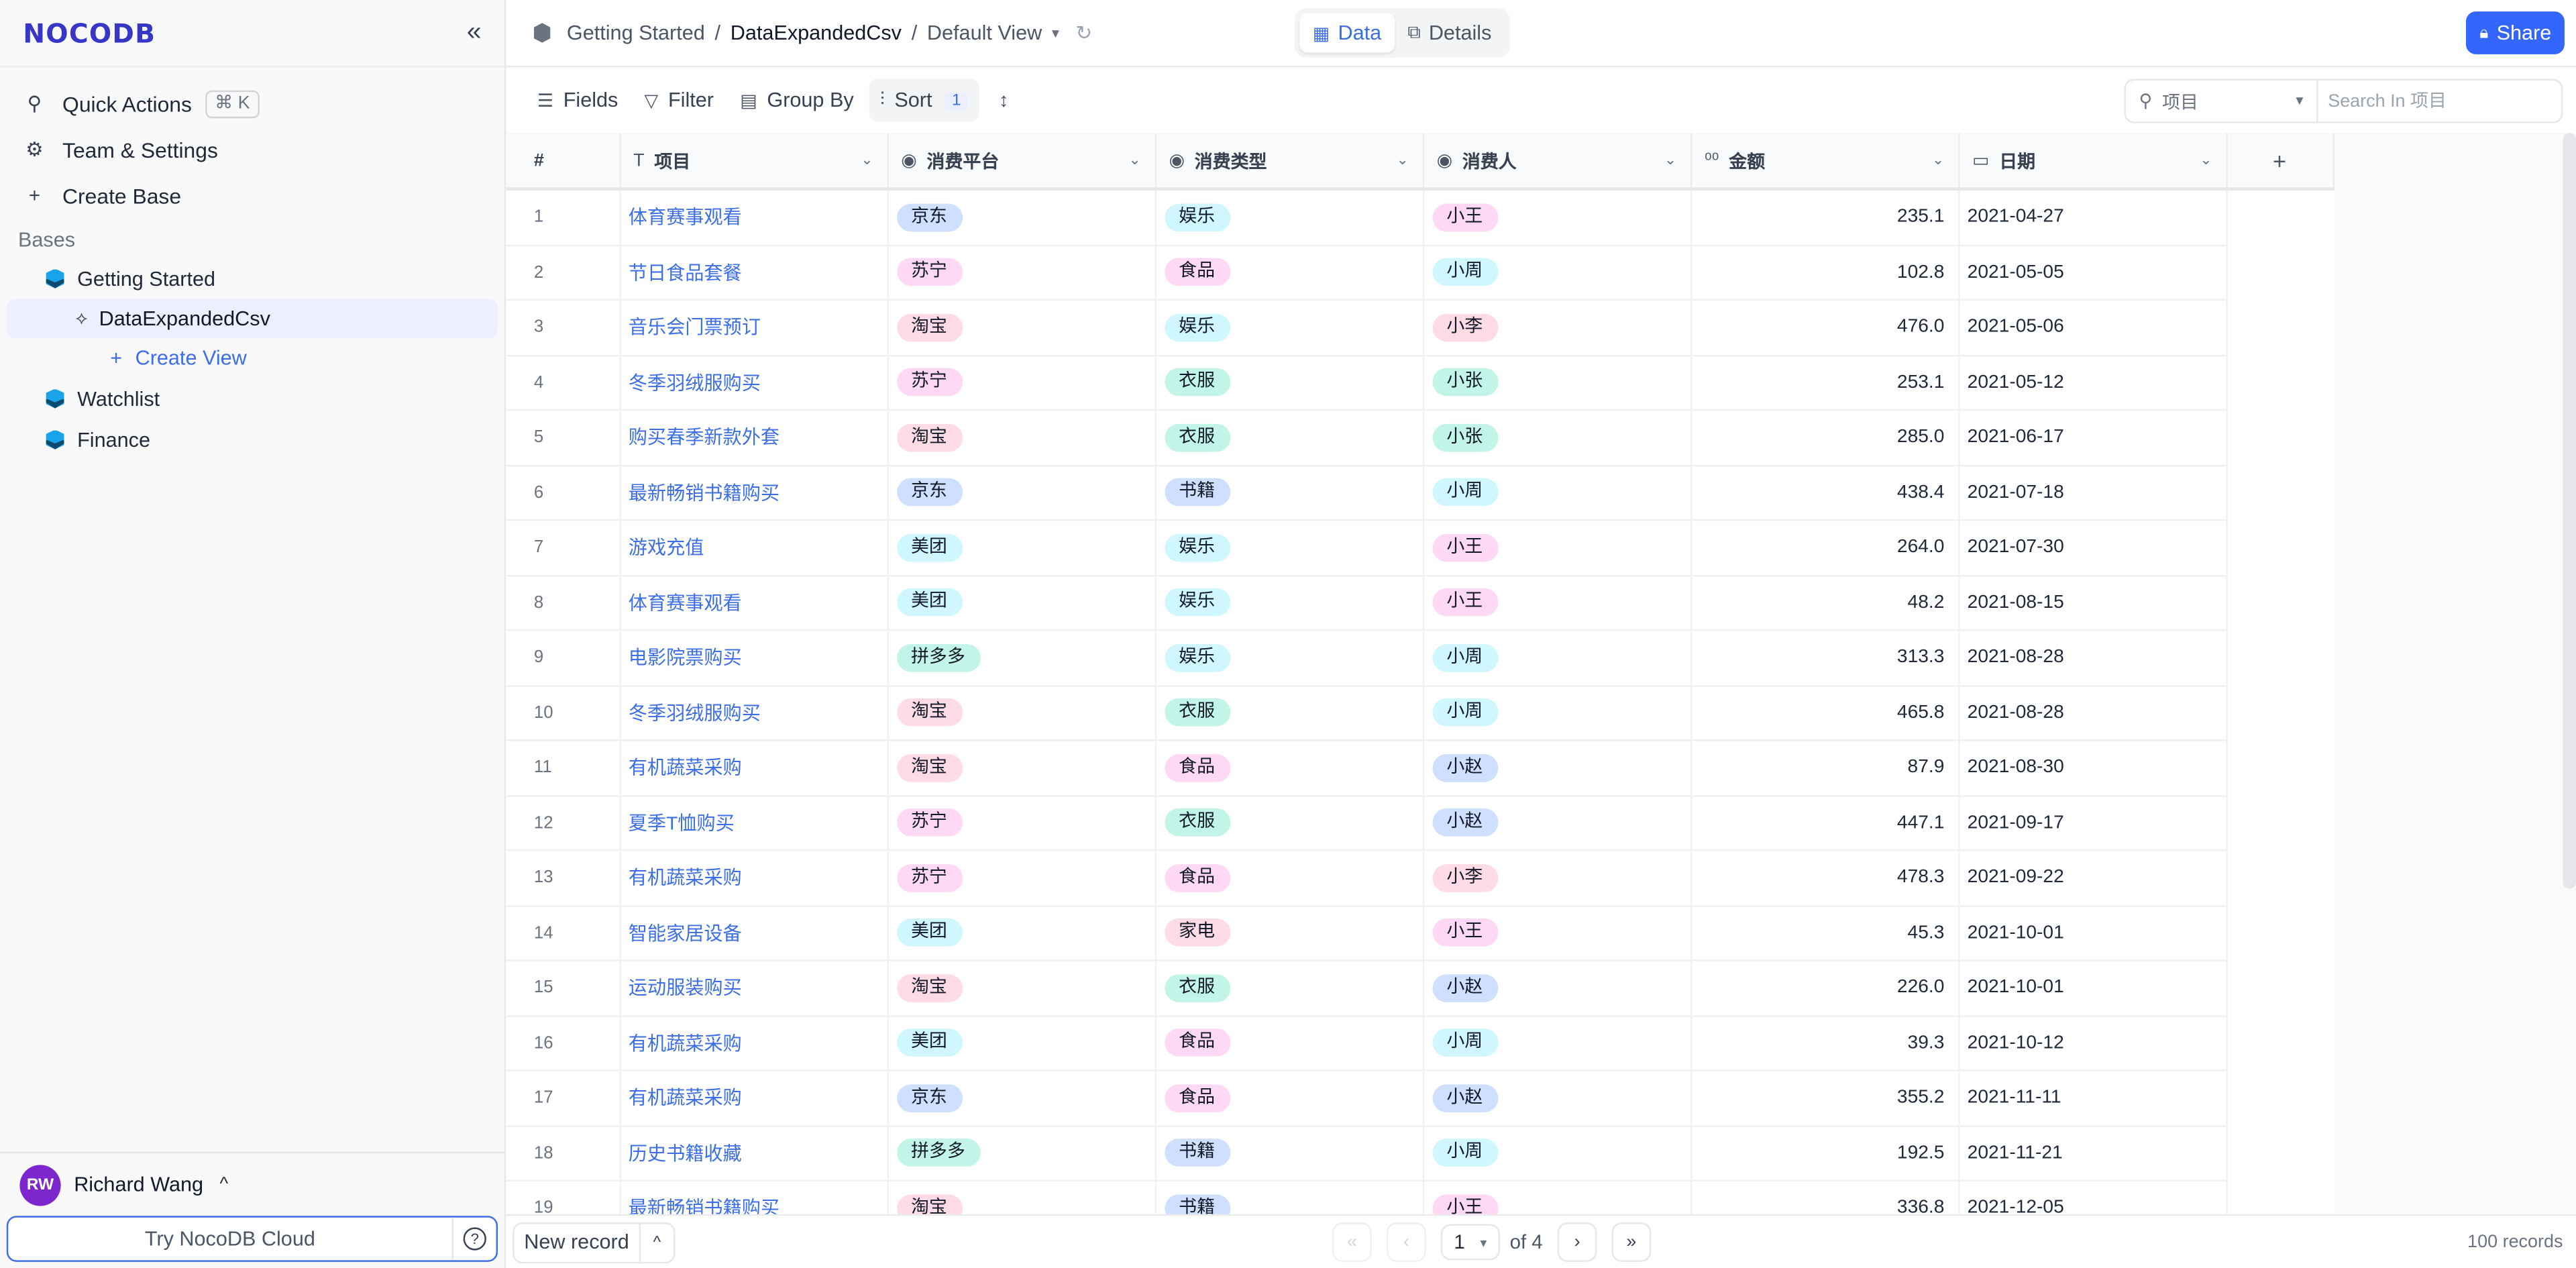 The width and height of the screenshot is (2576, 1268). Describe the element at coordinates (89, 33) in the screenshot. I see `nocodb-logo: NOCODB` at that location.